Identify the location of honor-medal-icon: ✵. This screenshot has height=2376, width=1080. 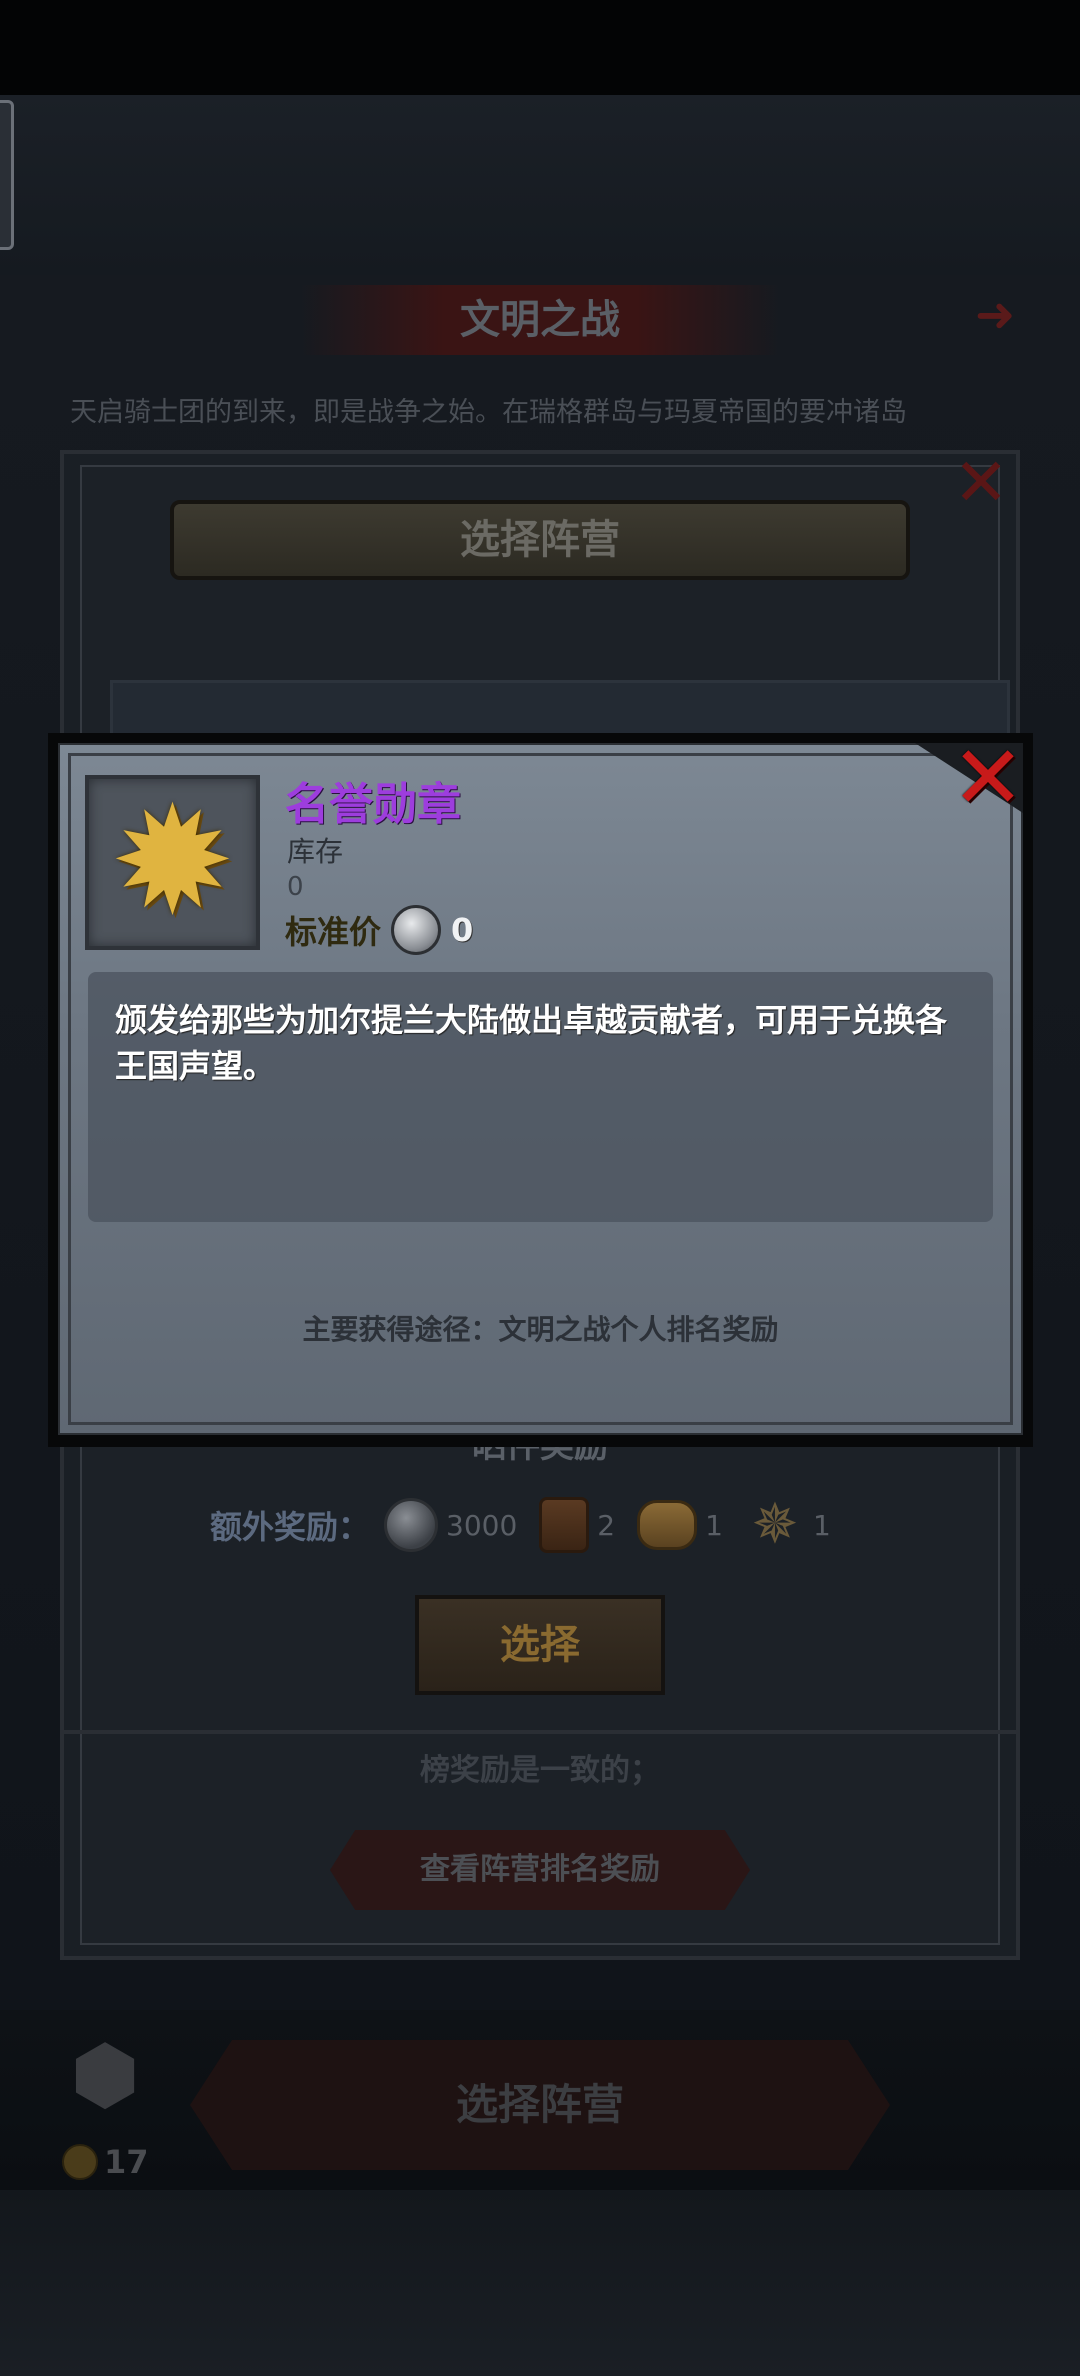
(775, 1525).